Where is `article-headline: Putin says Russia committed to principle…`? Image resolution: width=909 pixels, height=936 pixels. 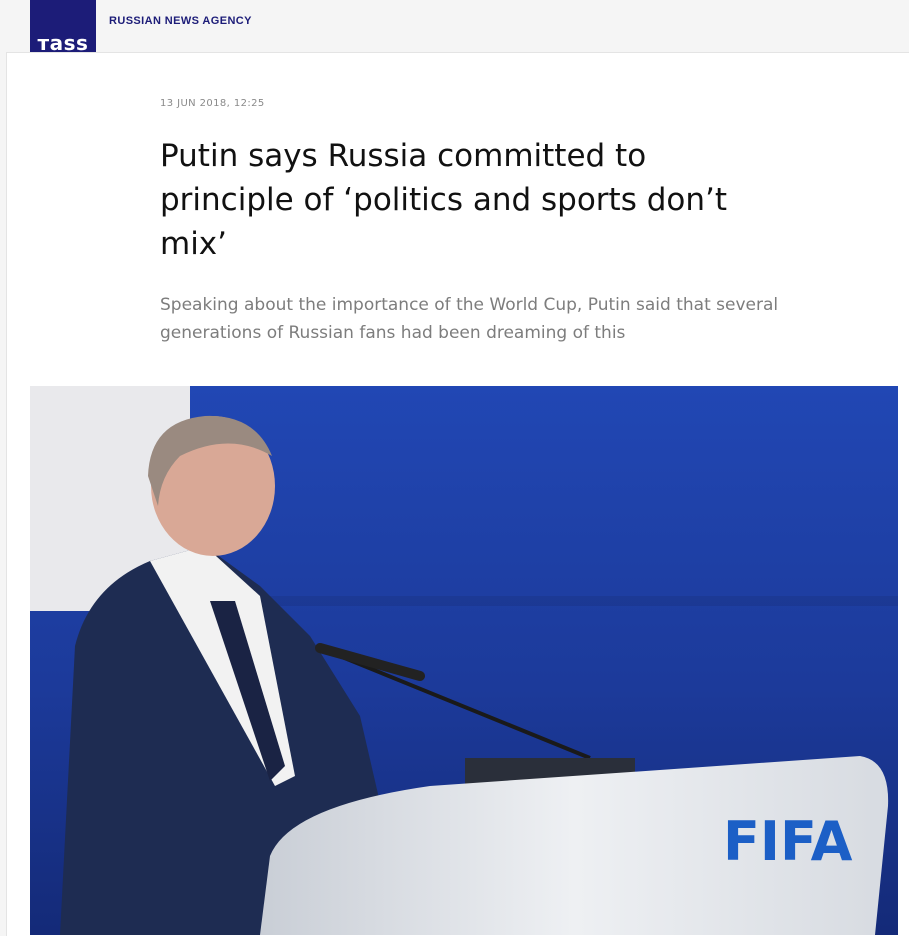 article-headline: Putin says Russia committed to principle… is located at coordinates (444, 200).